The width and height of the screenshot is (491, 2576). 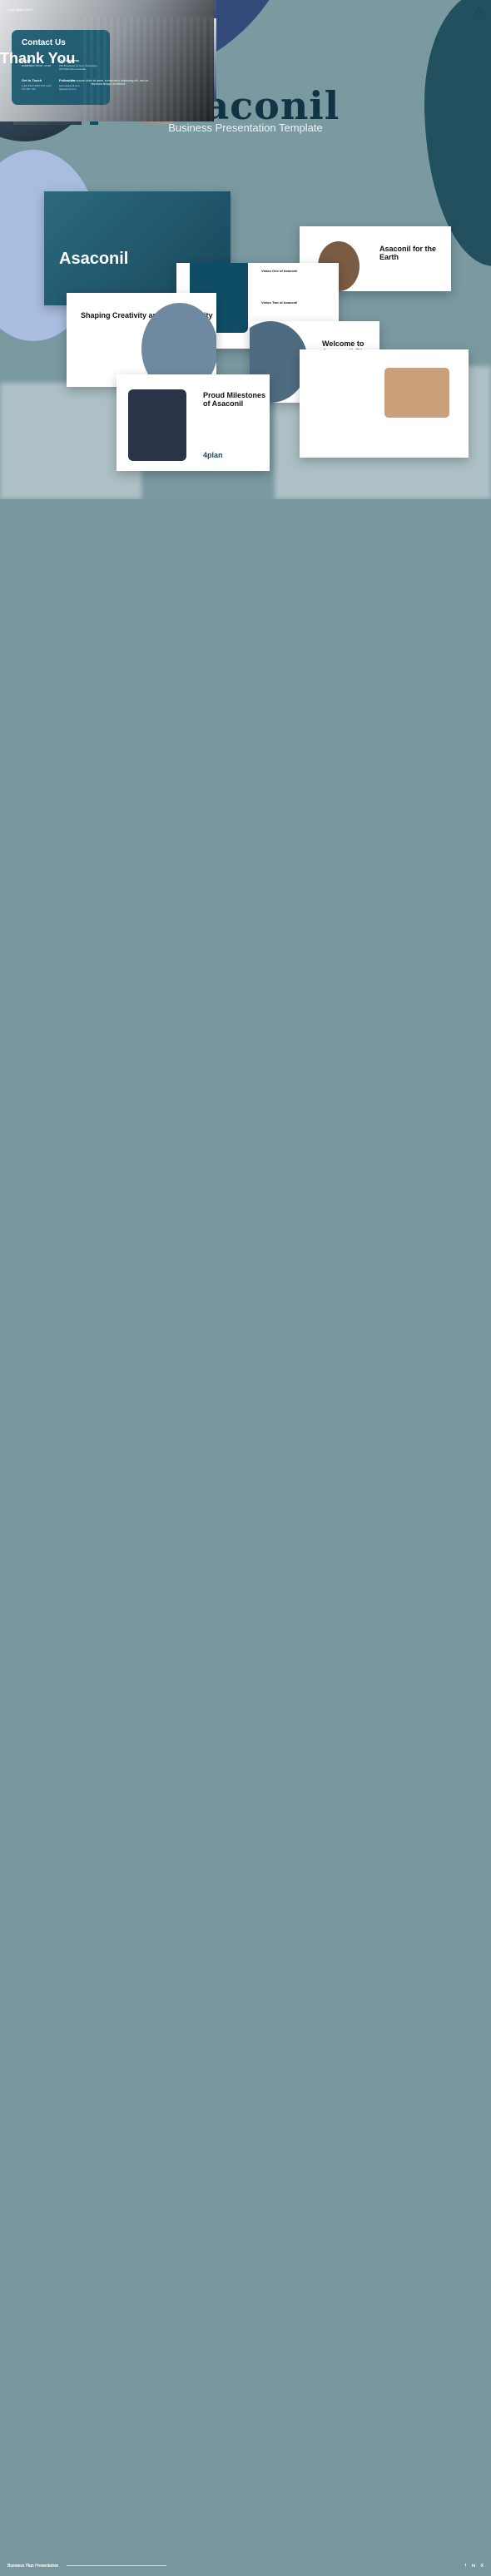 I want to click on footer-text: Business Plan Presentation, so click(x=33, y=2567).